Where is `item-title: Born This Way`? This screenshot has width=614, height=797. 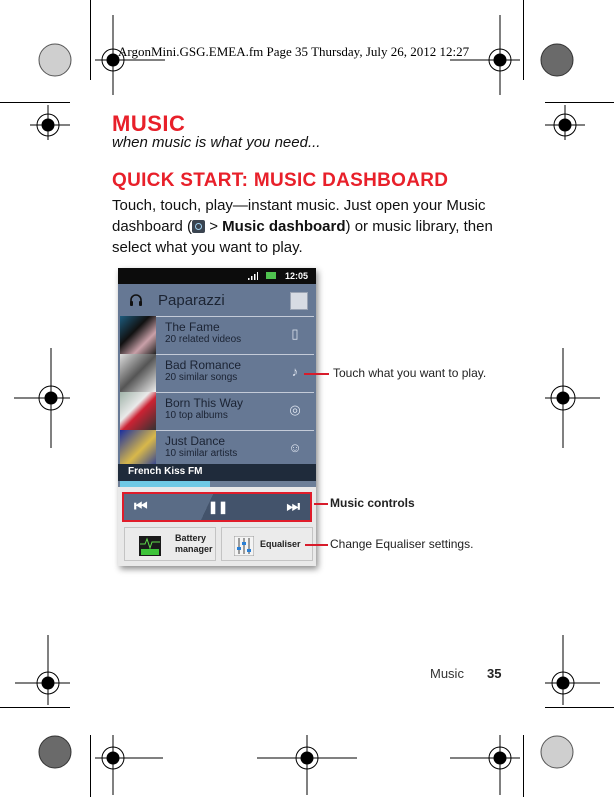 item-title: Born This Way is located at coordinates (204, 403).